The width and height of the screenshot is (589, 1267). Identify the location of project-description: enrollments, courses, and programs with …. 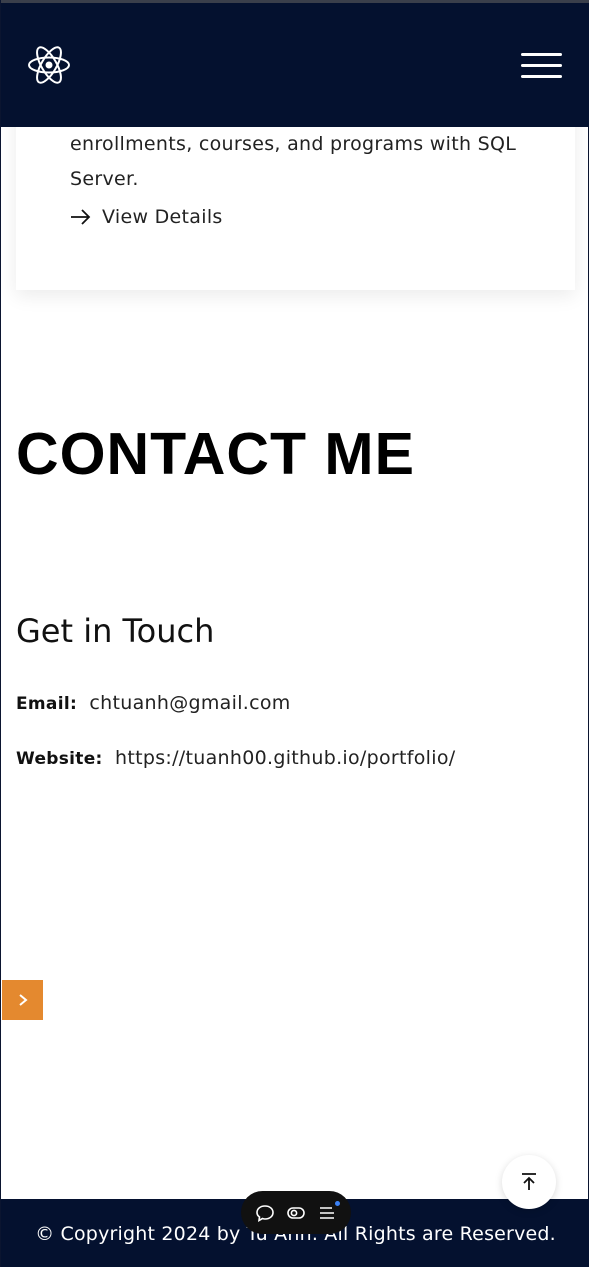
(293, 161).